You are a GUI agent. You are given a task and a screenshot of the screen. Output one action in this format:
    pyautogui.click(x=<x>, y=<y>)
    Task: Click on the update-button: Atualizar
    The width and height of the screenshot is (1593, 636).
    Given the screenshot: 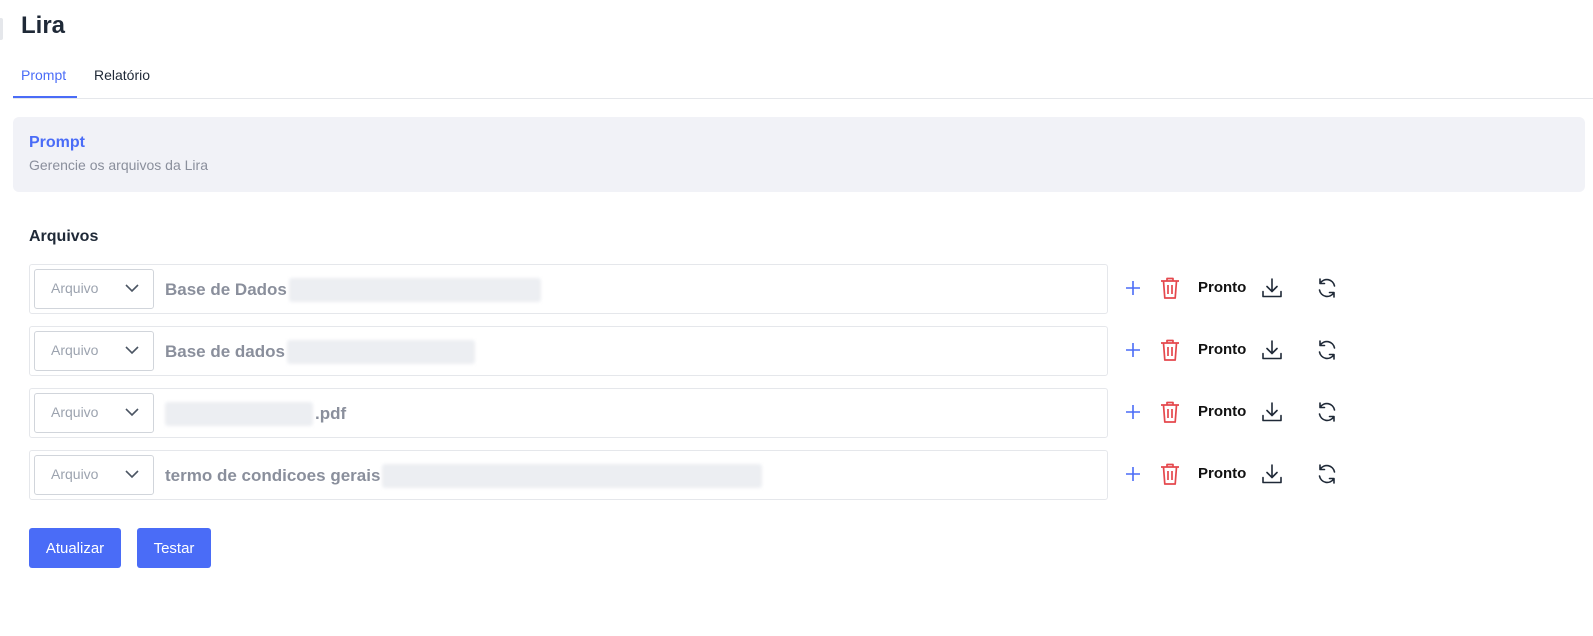 What is the action you would take?
    pyautogui.click(x=75, y=548)
    